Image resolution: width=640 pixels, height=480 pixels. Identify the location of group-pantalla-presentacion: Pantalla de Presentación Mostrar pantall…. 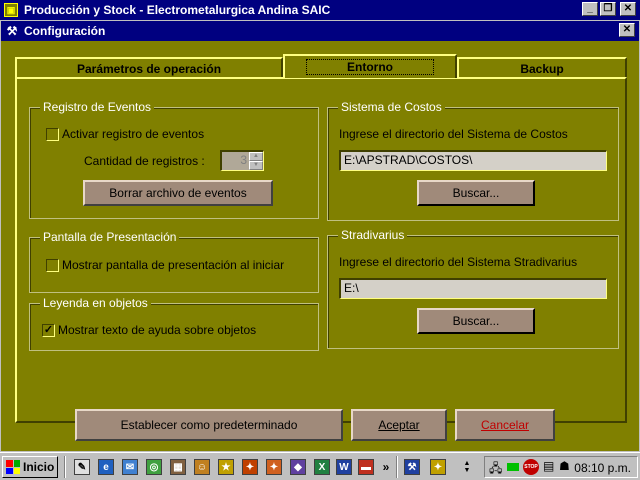
(174, 261).